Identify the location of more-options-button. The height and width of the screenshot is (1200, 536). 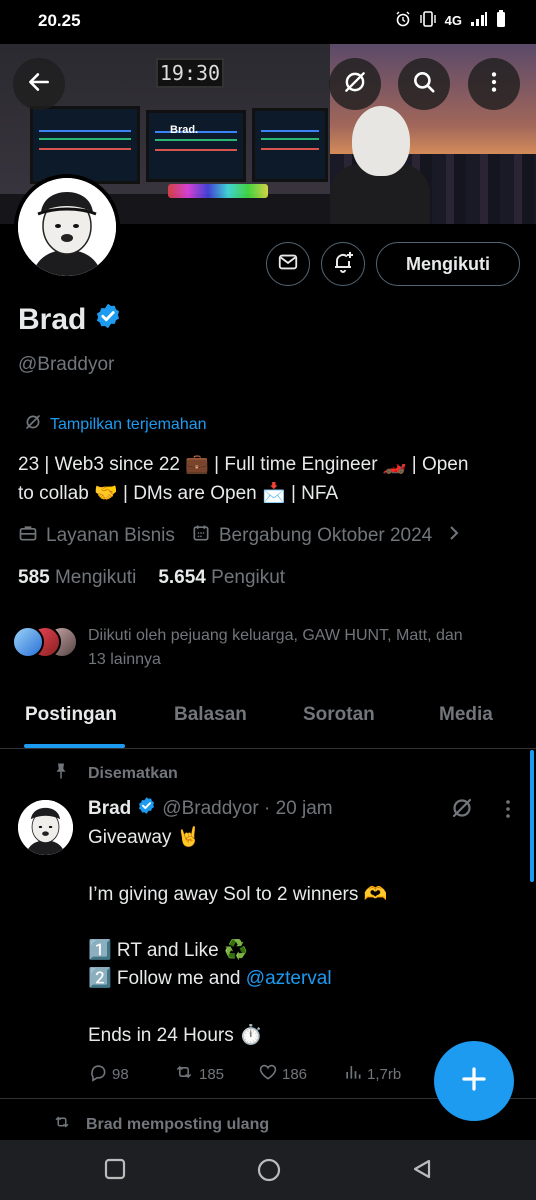
(494, 84).